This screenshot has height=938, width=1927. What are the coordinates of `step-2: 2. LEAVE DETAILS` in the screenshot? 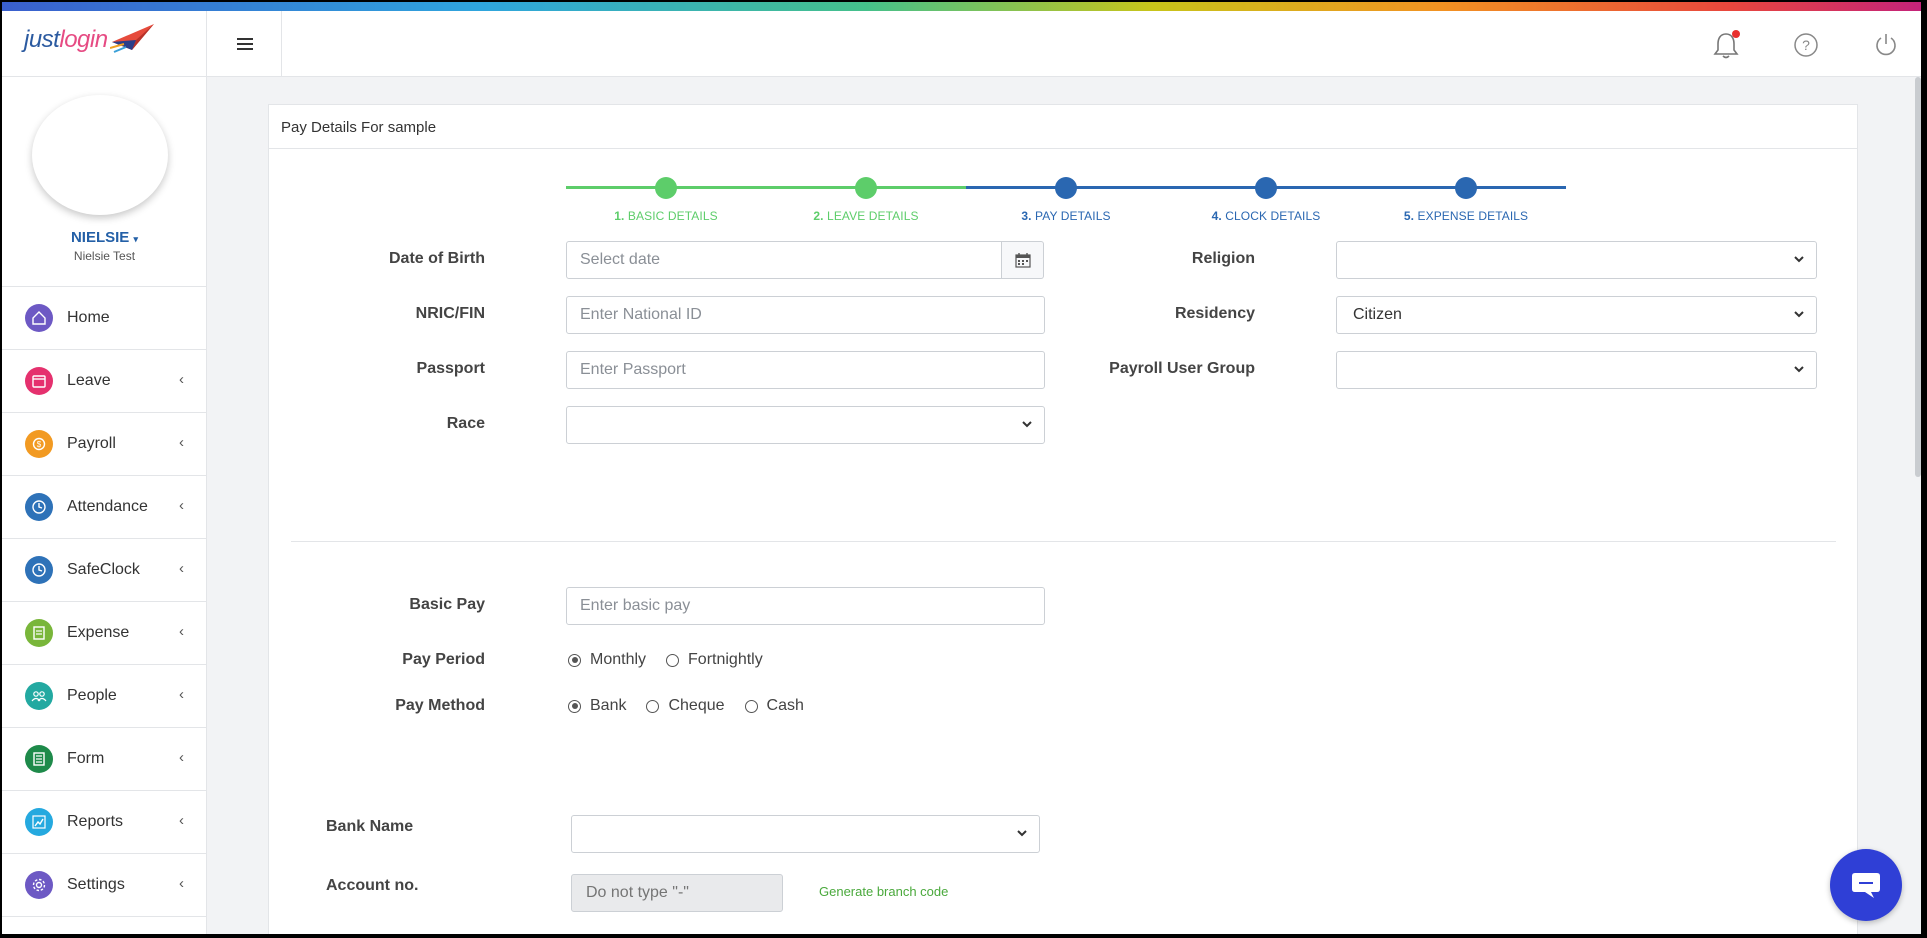 It's located at (866, 200).